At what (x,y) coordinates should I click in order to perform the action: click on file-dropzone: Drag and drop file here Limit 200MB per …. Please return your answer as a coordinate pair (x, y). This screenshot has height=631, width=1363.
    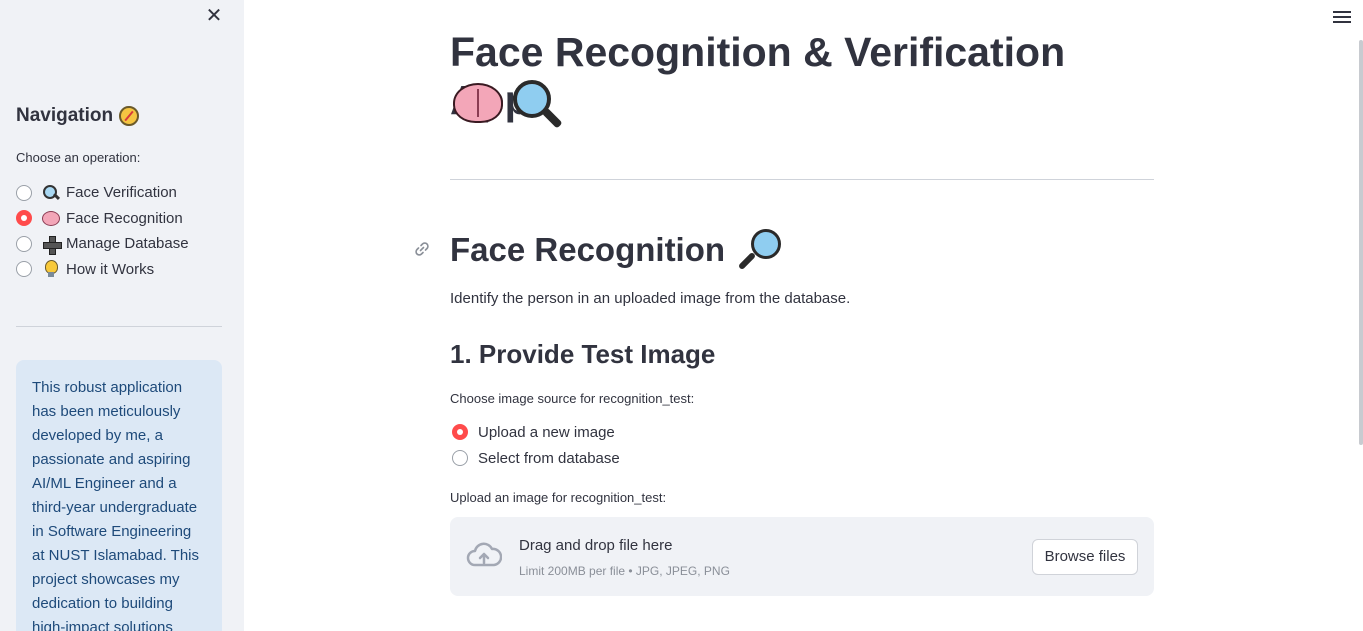
    Looking at the image, I should click on (802, 556).